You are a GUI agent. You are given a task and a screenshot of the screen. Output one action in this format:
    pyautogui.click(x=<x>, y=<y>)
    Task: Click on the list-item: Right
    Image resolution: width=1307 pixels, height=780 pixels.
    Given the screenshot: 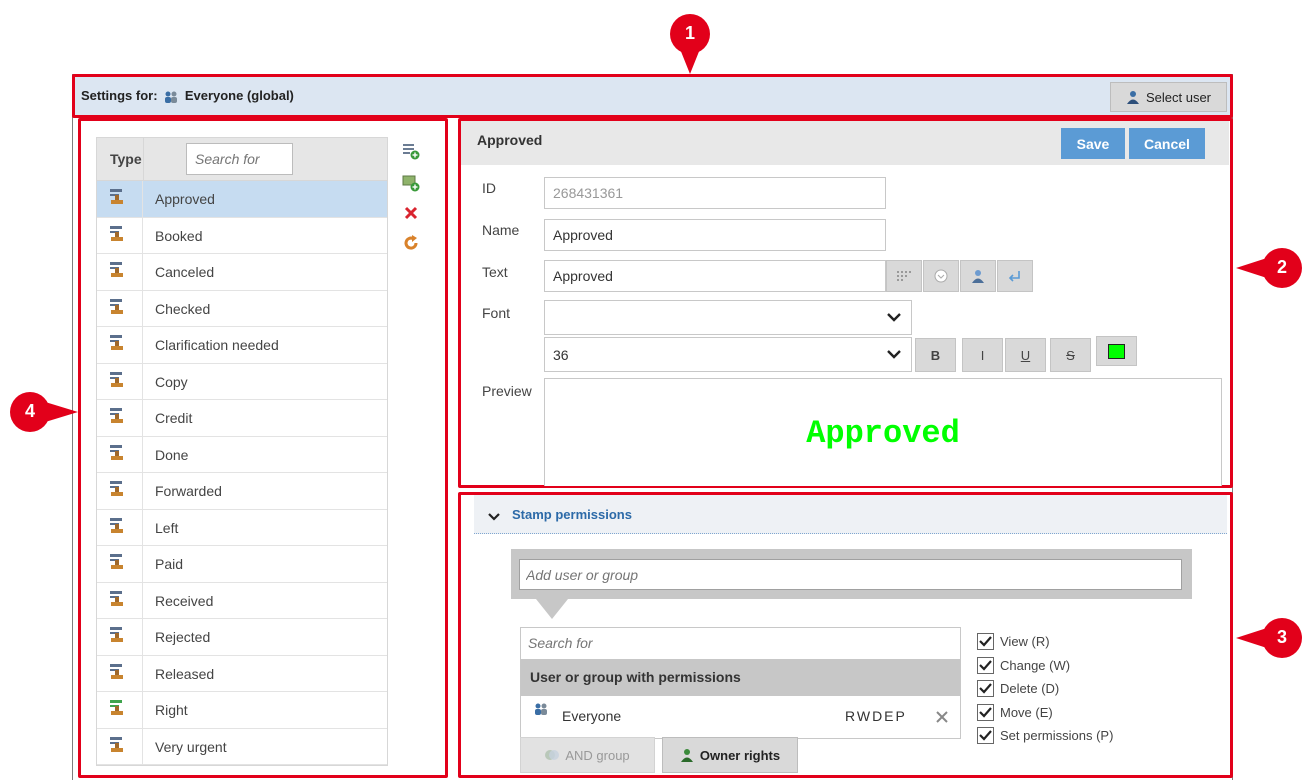 What is the action you would take?
    pyautogui.click(x=242, y=710)
    